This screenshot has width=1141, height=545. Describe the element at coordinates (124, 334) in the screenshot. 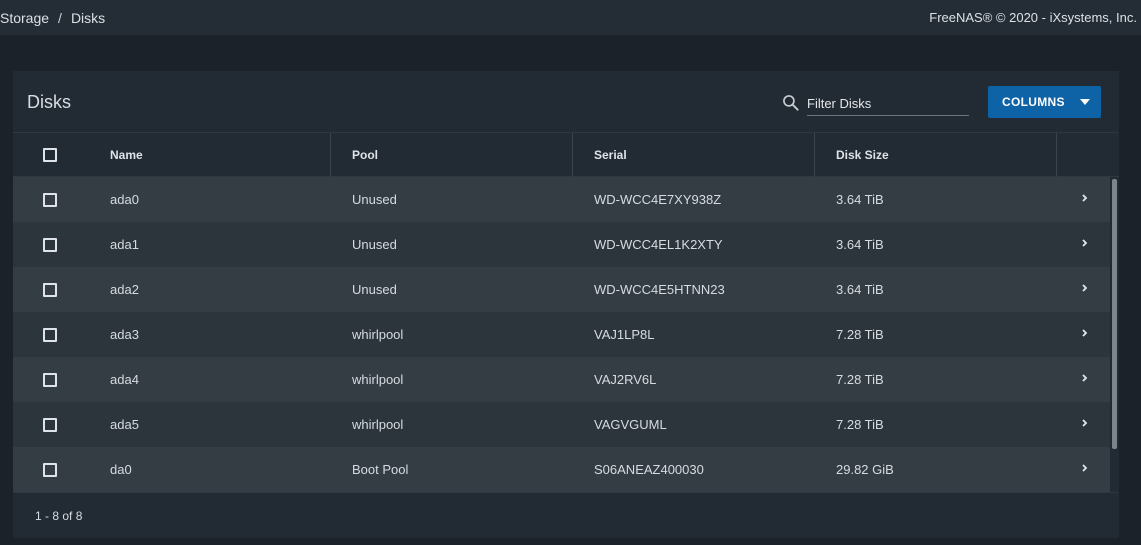

I see `cell-name: ada3` at that location.